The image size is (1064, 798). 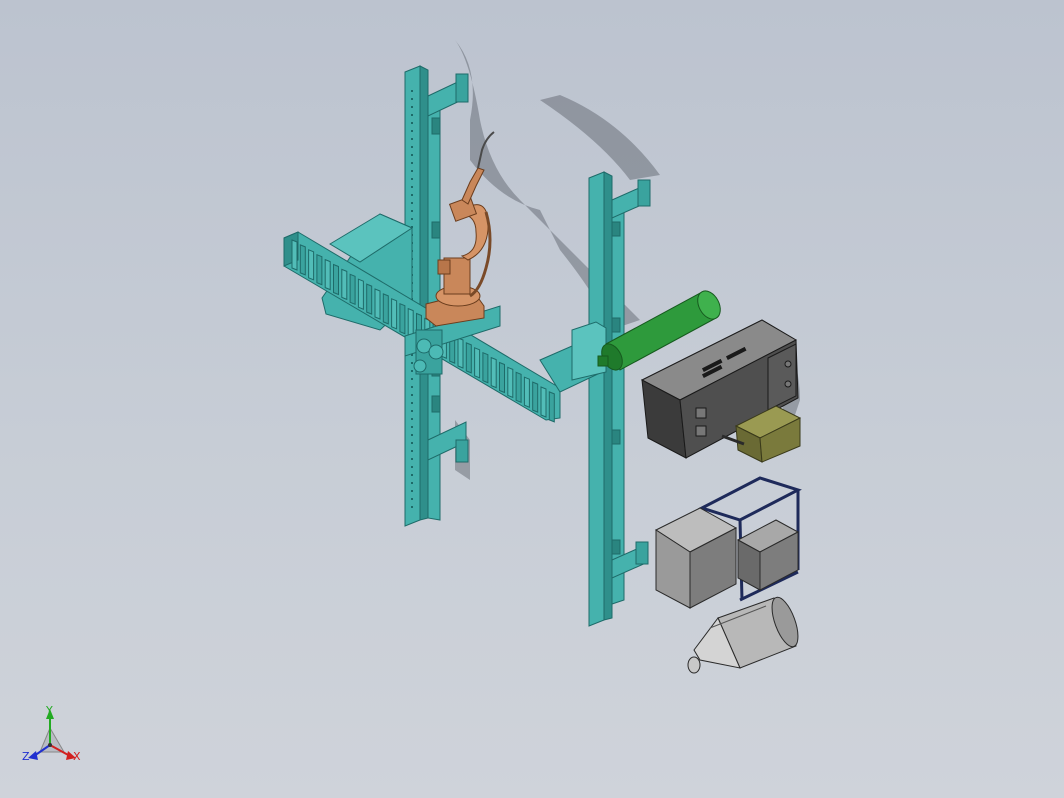 I want to click on right-column, so click(x=619, y=399).